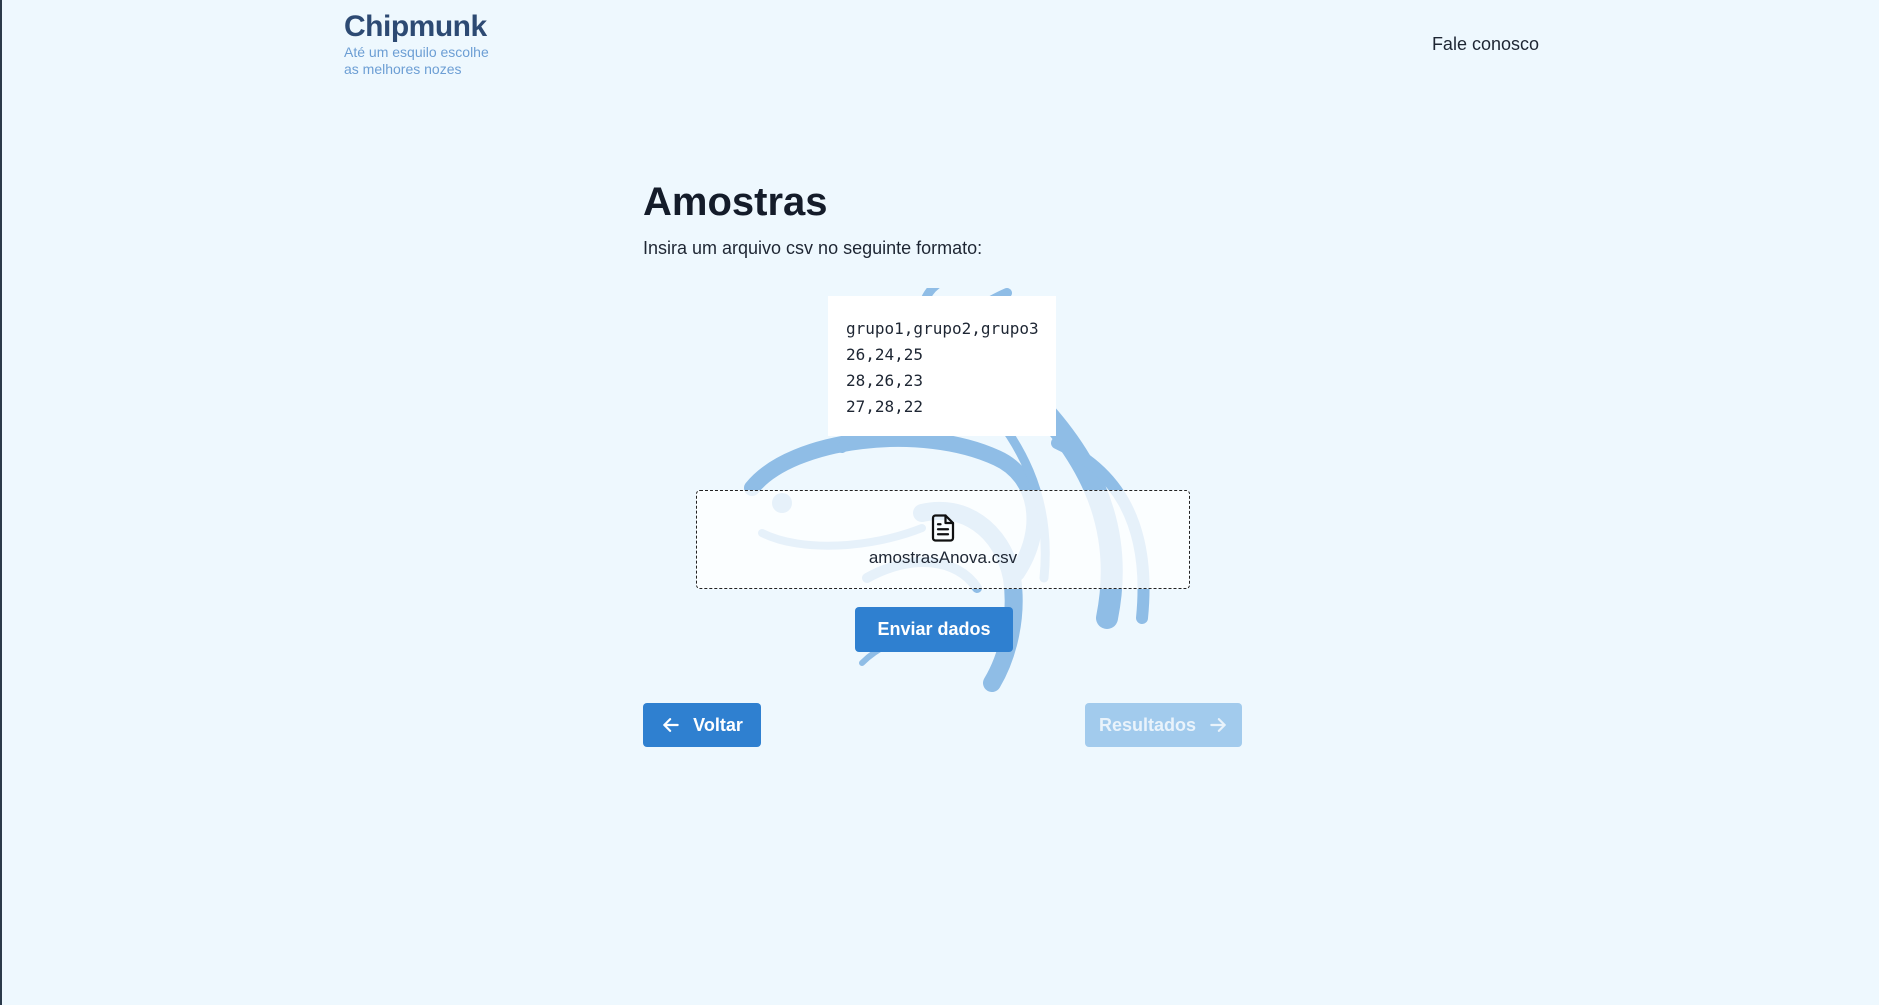  What do you see at coordinates (1485, 44) in the screenshot?
I see `contact-link: Fale conosco` at bounding box center [1485, 44].